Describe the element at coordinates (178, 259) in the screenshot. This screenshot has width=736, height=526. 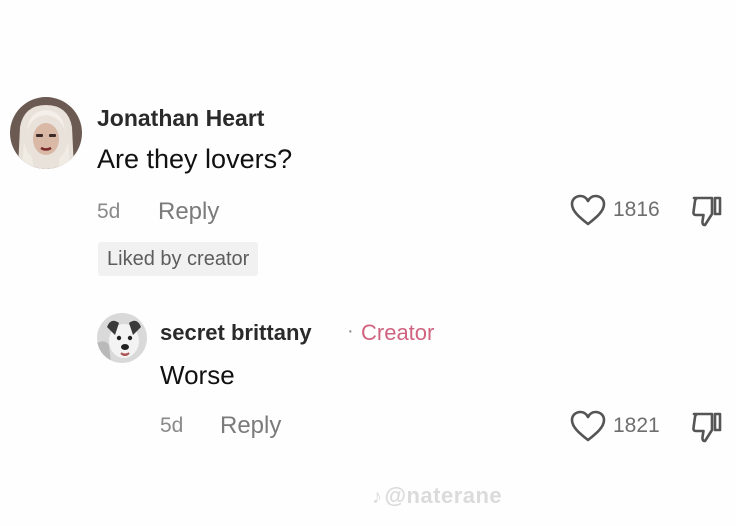
I see `liked-by-creator-badge: Liked by creator` at that location.